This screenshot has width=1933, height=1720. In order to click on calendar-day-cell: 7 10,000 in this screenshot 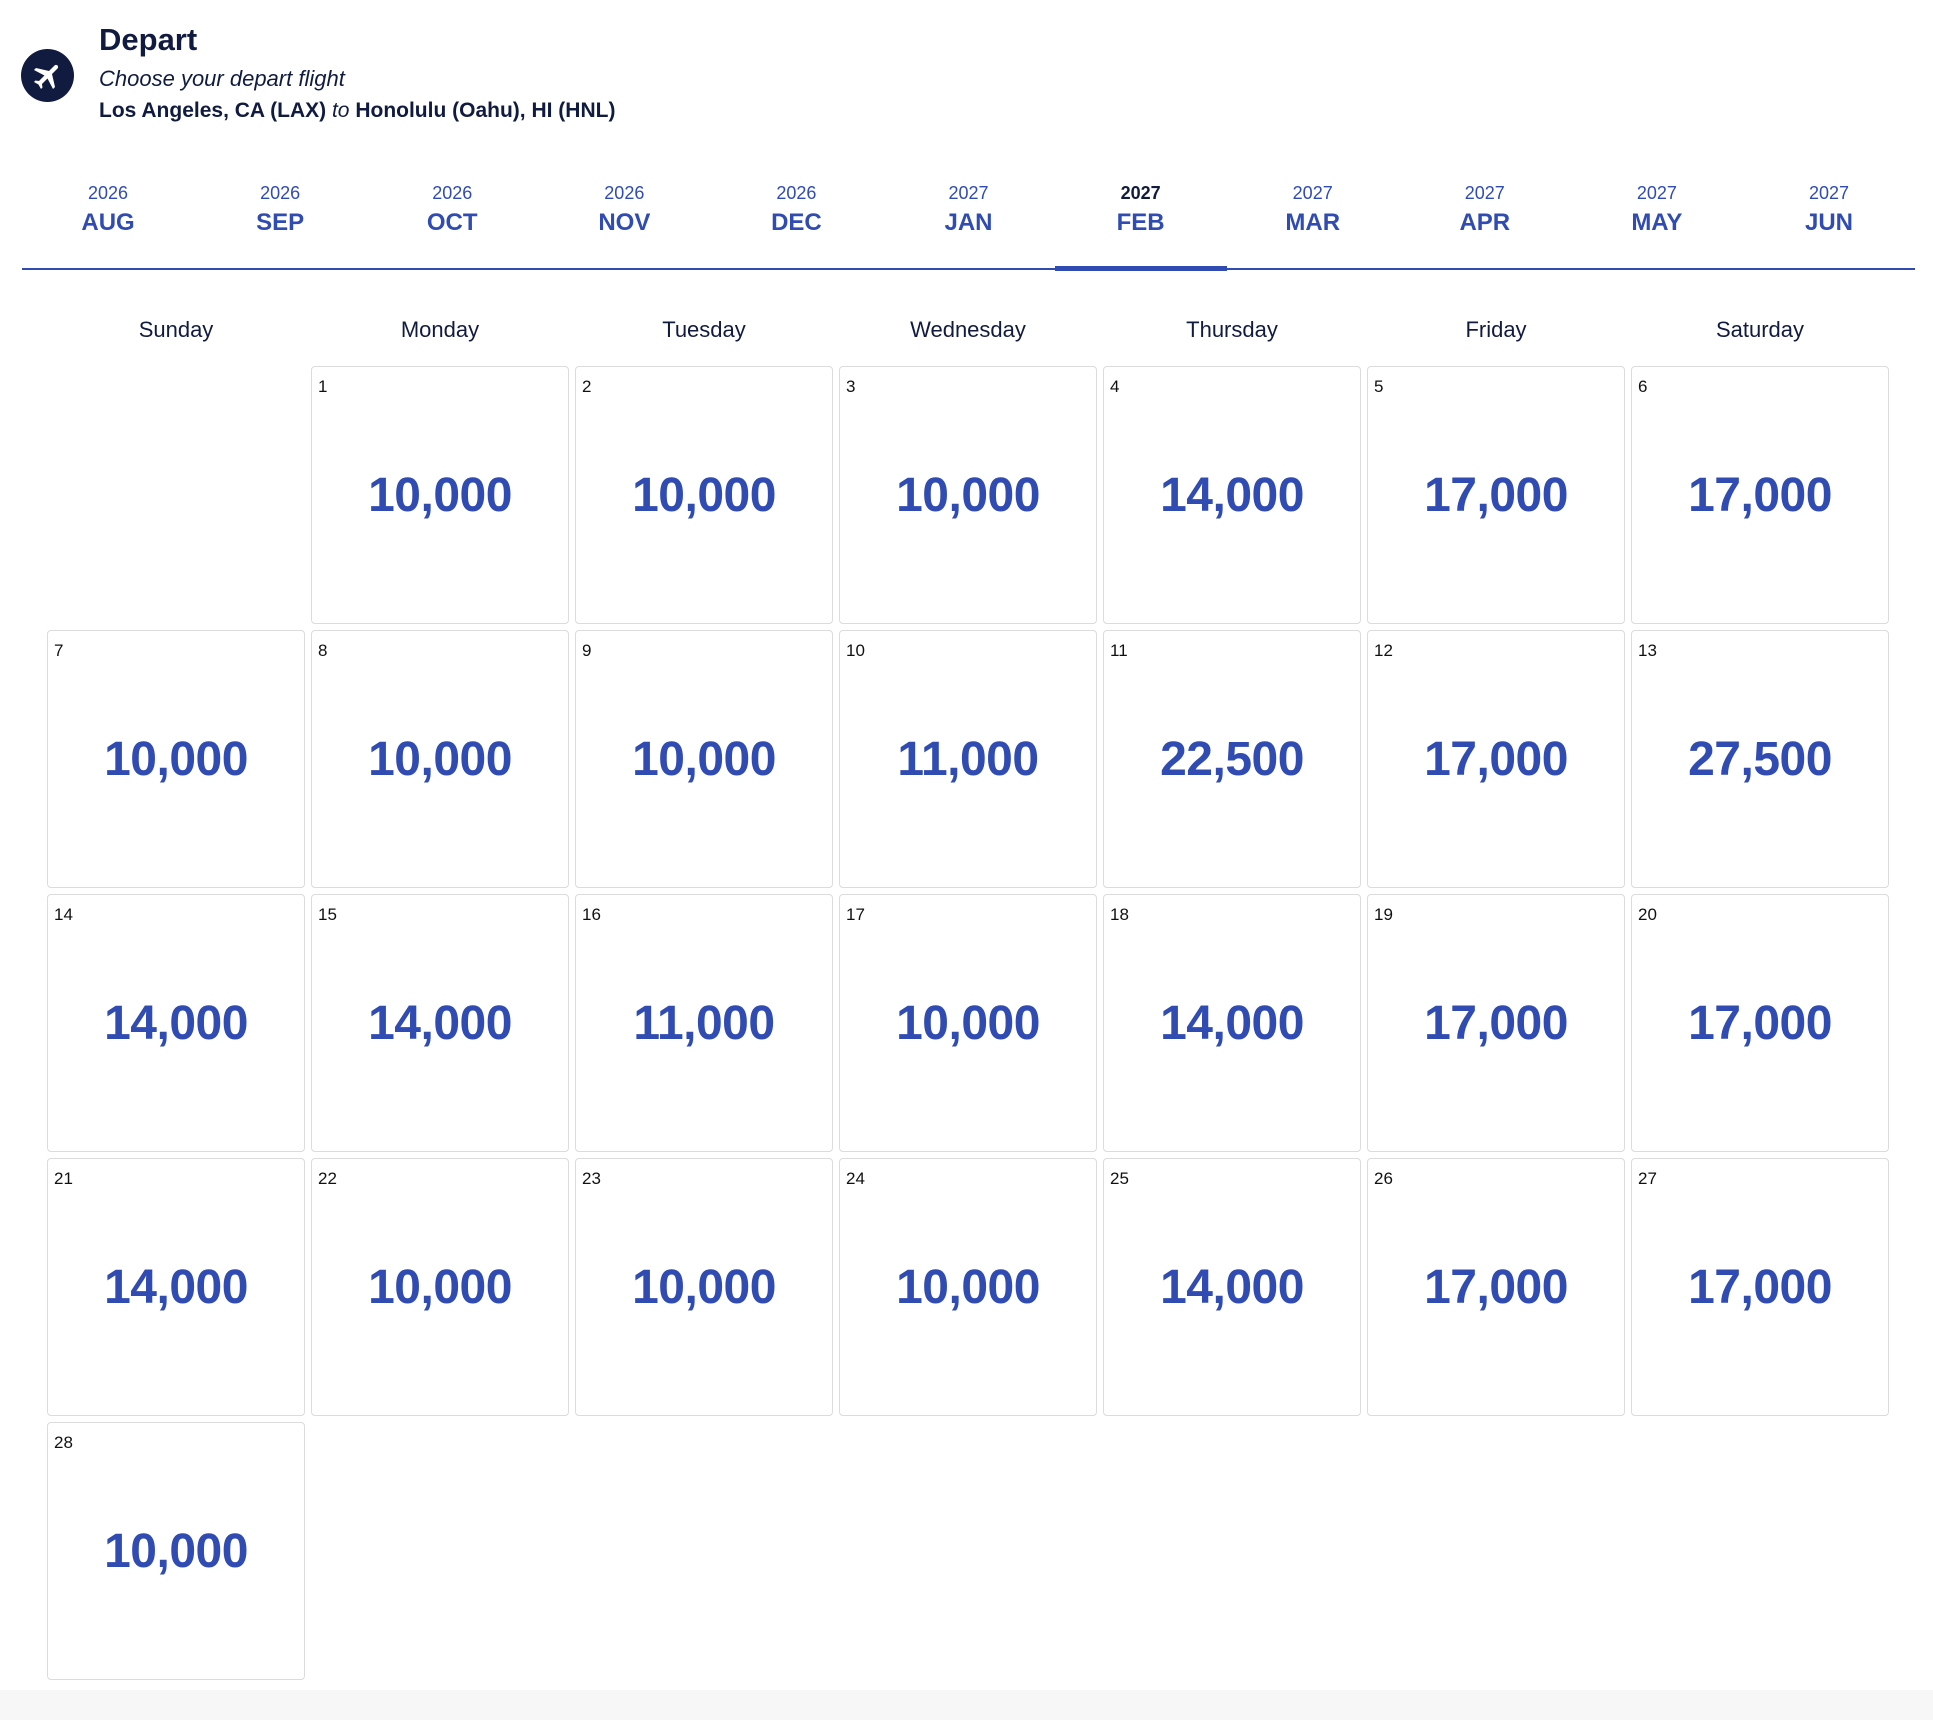, I will do `click(176, 759)`.